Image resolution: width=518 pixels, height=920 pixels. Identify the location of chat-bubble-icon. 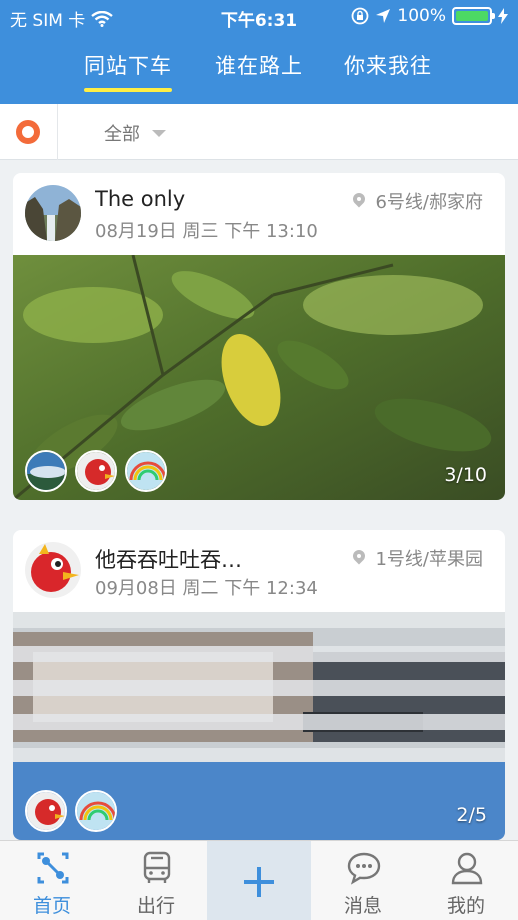
(364, 868).